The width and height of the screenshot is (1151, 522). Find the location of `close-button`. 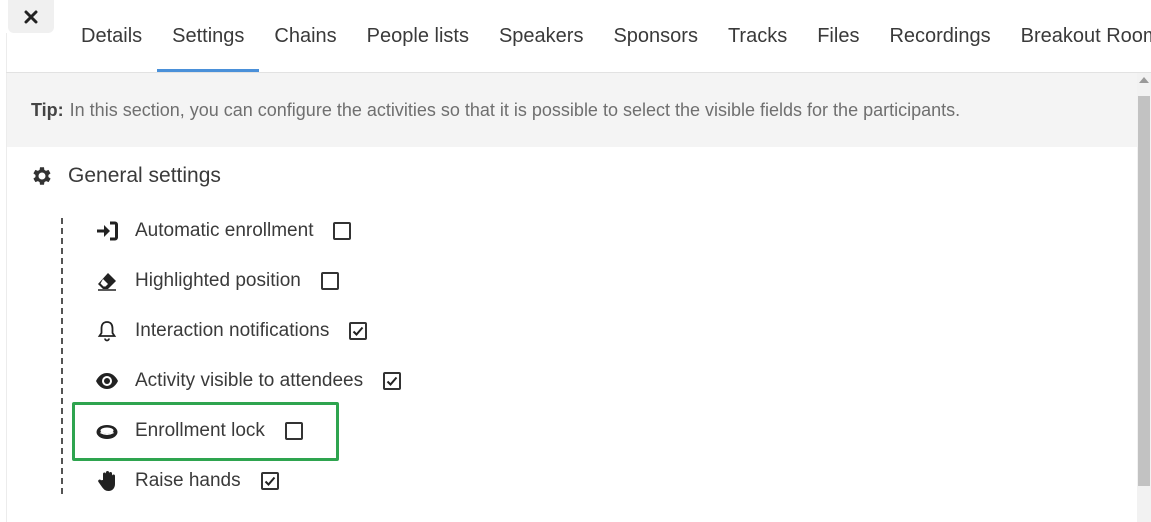

close-button is located at coordinates (31, 16).